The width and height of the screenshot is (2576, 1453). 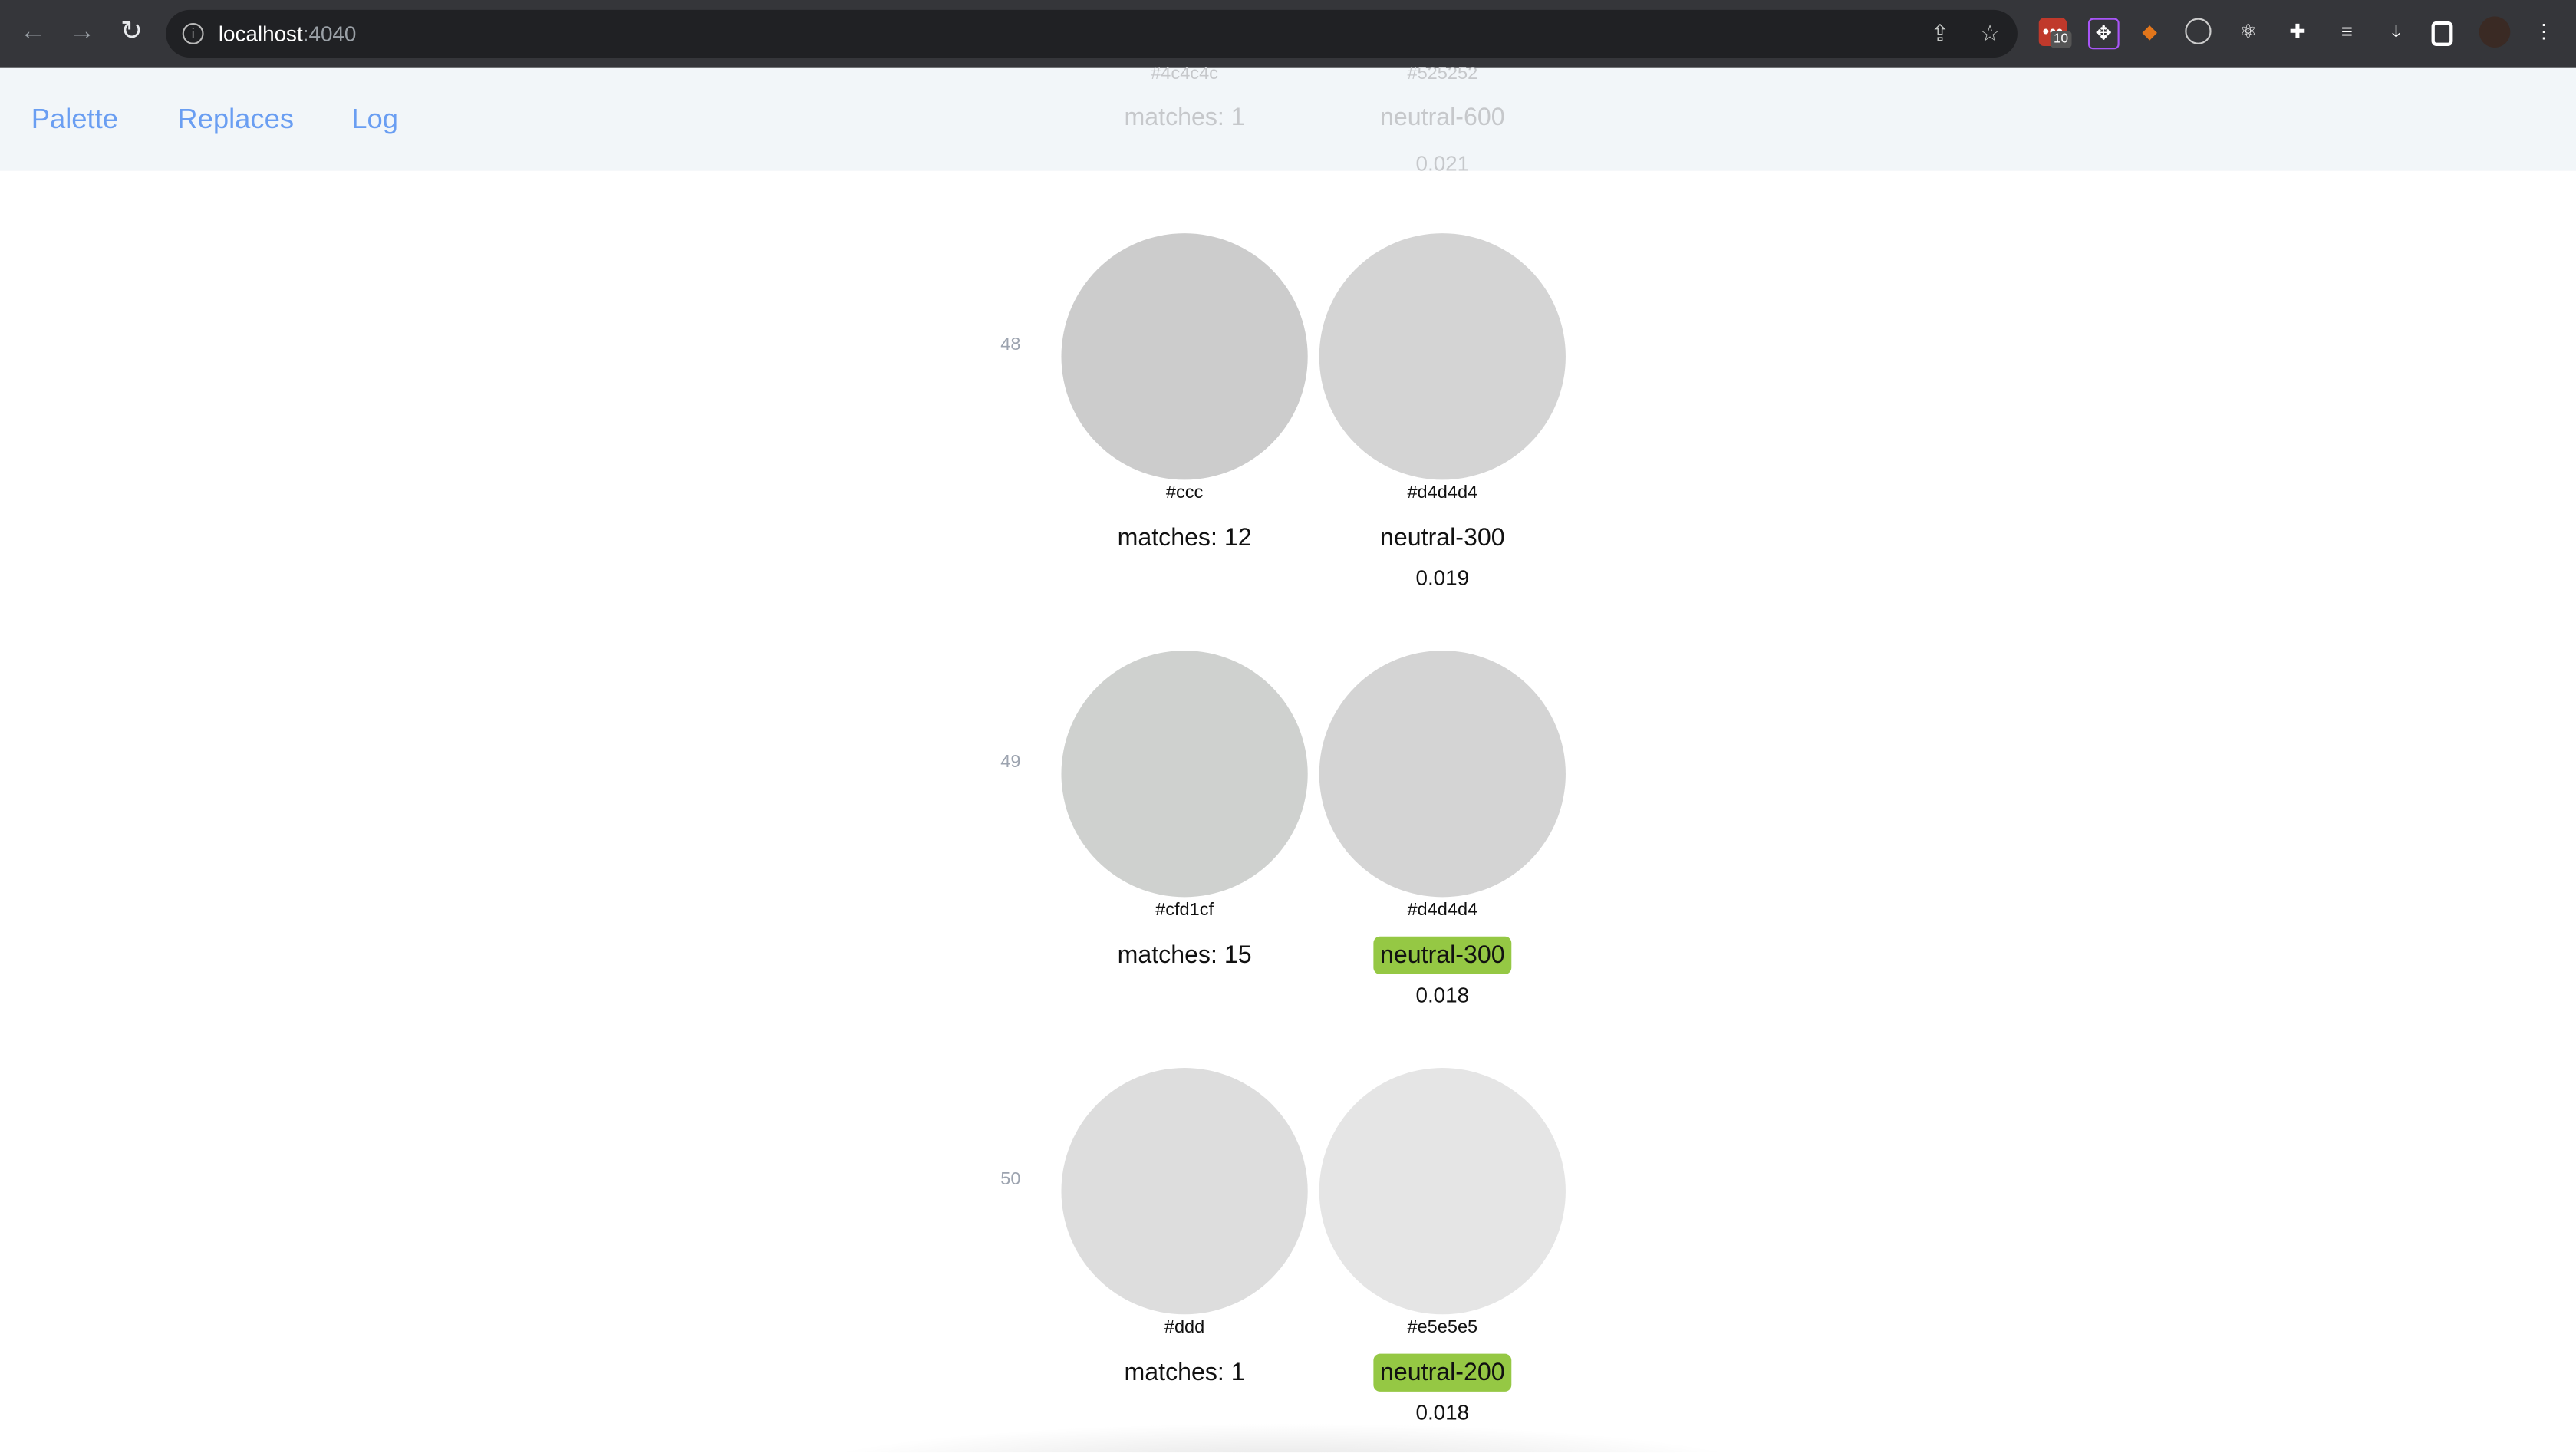 I want to click on app-nav-header: Palette Replaces Log, so click(x=1288, y=119).